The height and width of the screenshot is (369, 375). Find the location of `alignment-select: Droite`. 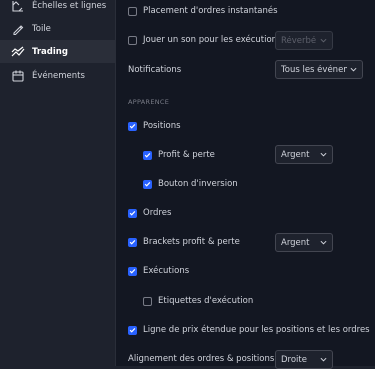

alignment-select: Droite is located at coordinates (304, 359).